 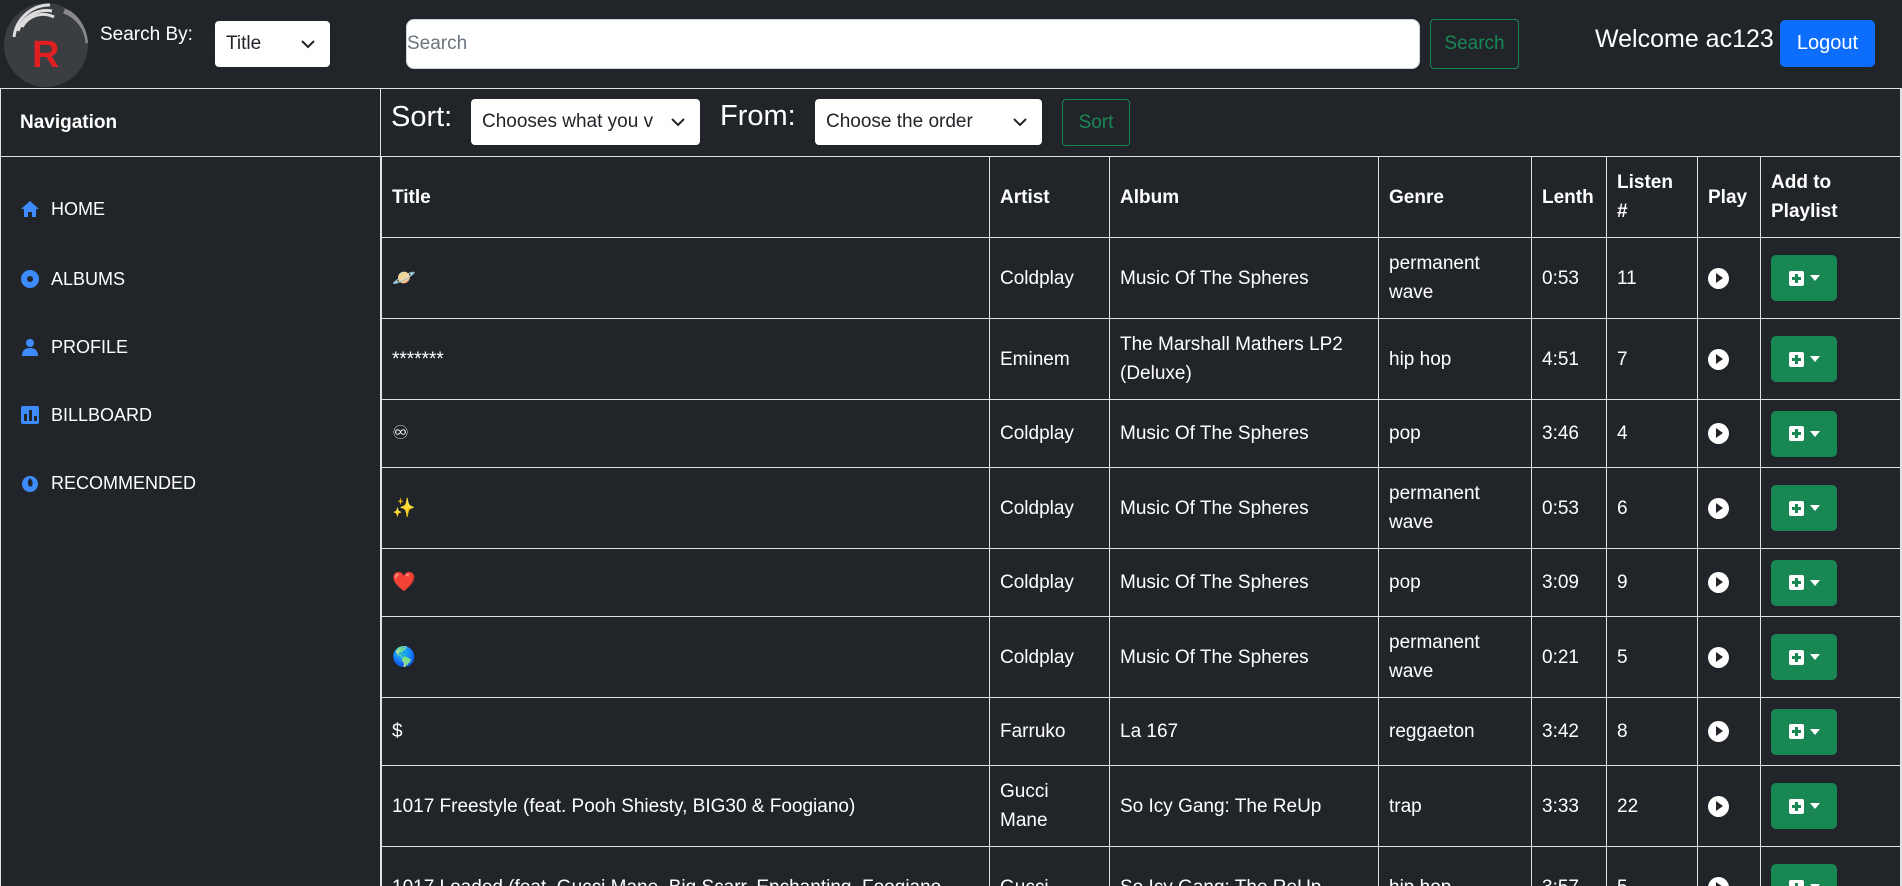 I want to click on header-title: Title, so click(x=685, y=197).